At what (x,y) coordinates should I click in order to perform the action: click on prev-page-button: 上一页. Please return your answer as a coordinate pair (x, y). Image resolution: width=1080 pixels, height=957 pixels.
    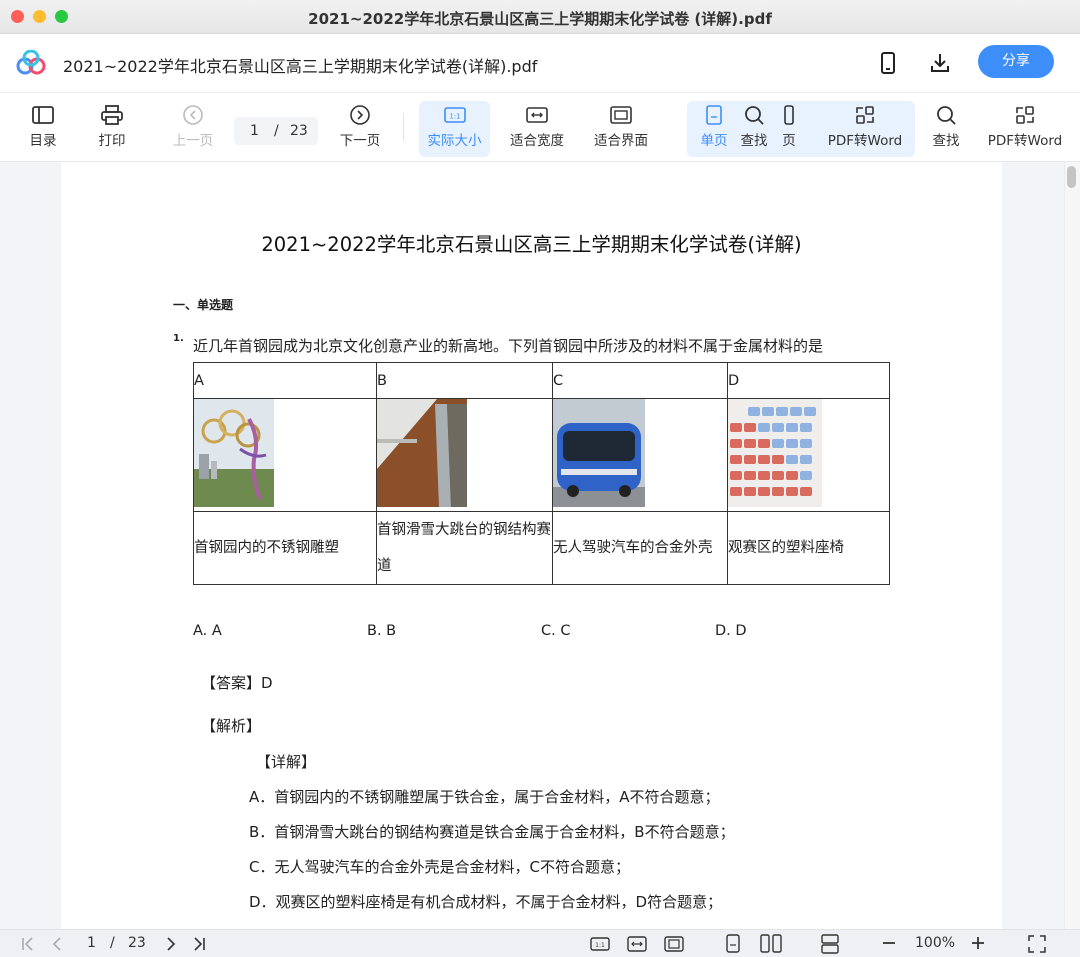
    Looking at the image, I should click on (193, 127).